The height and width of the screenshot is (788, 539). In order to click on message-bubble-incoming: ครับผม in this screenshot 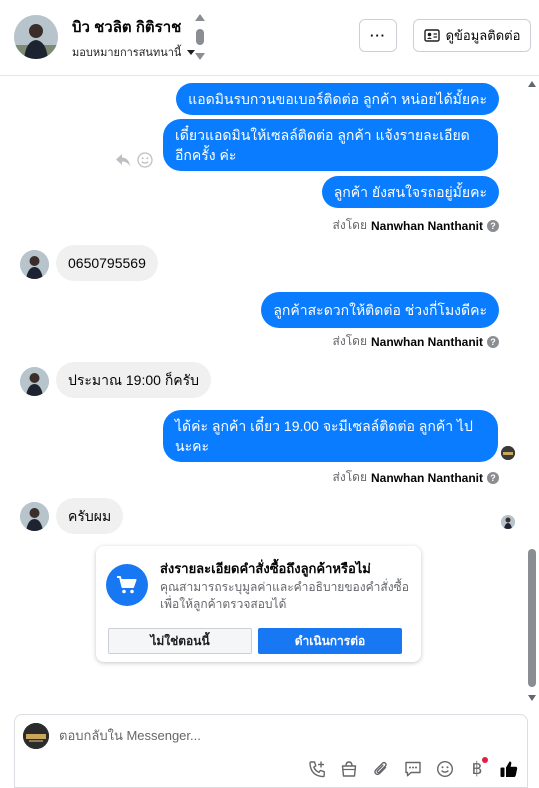, I will do `click(90, 516)`.